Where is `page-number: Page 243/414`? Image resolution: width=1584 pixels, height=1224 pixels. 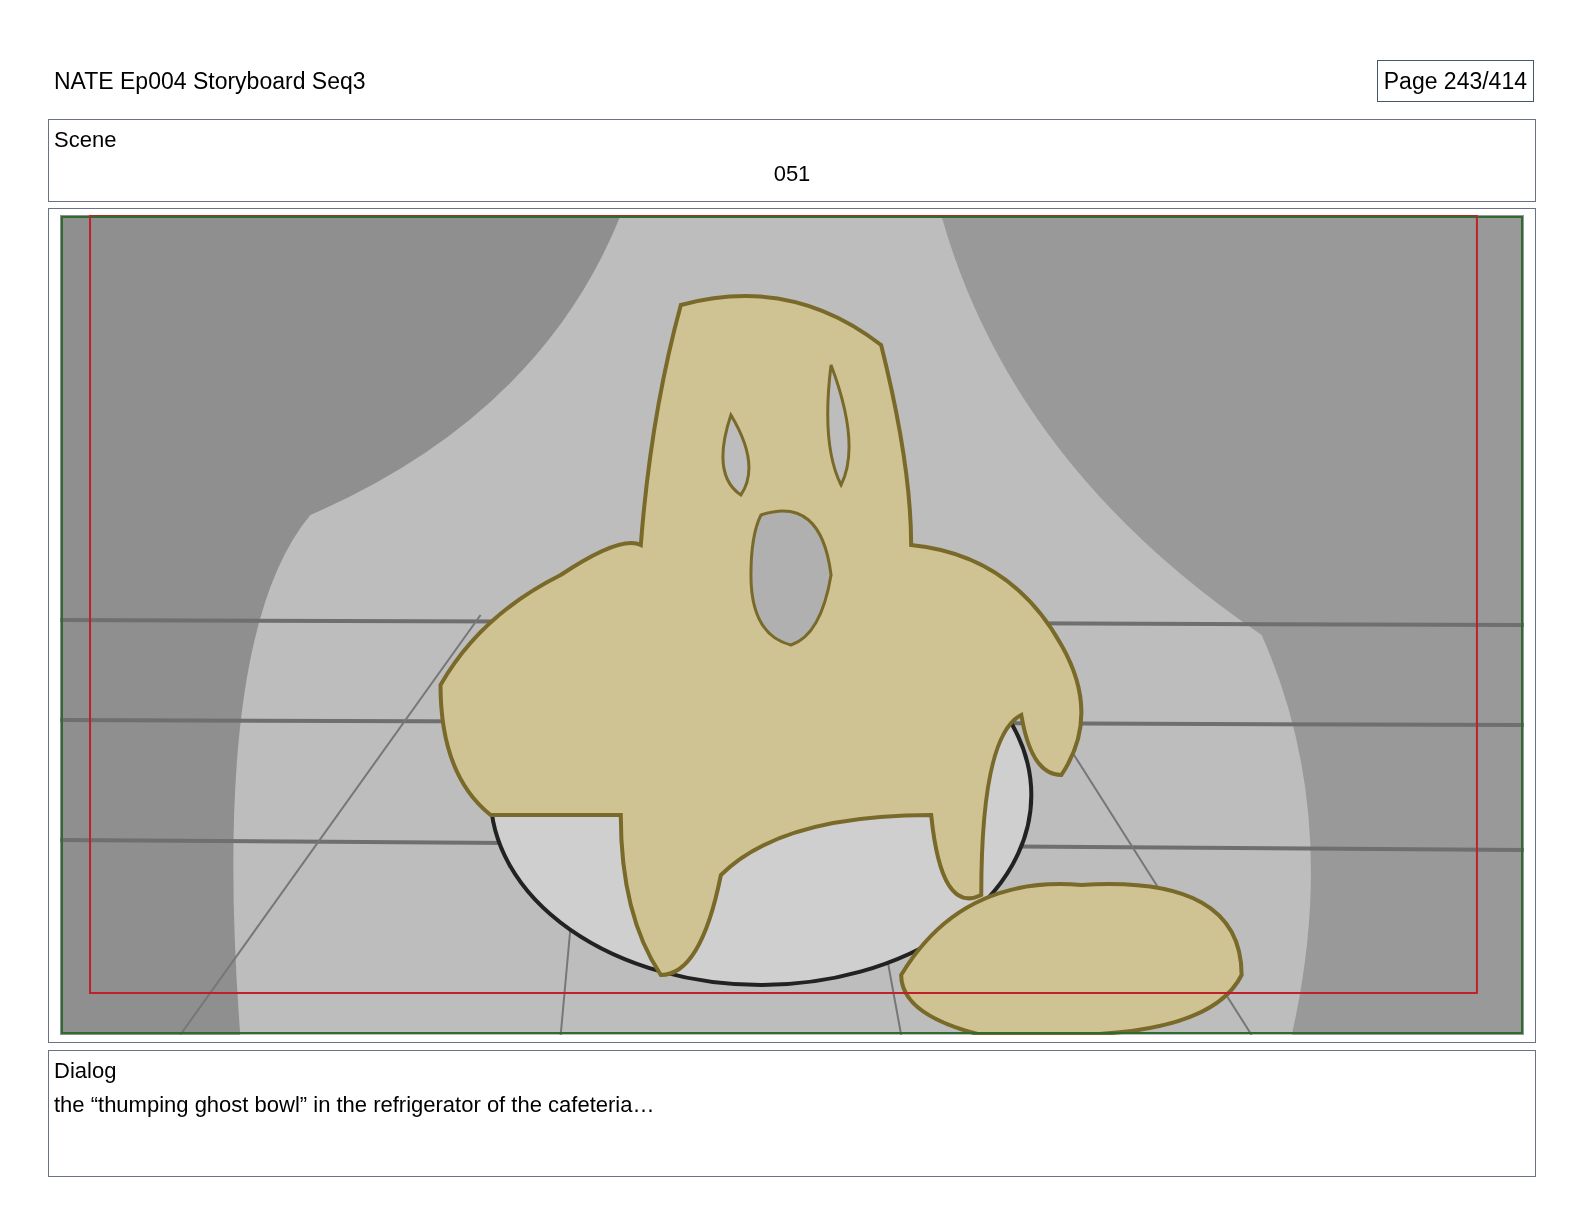
page-number: Page 243/414 is located at coordinates (1455, 81).